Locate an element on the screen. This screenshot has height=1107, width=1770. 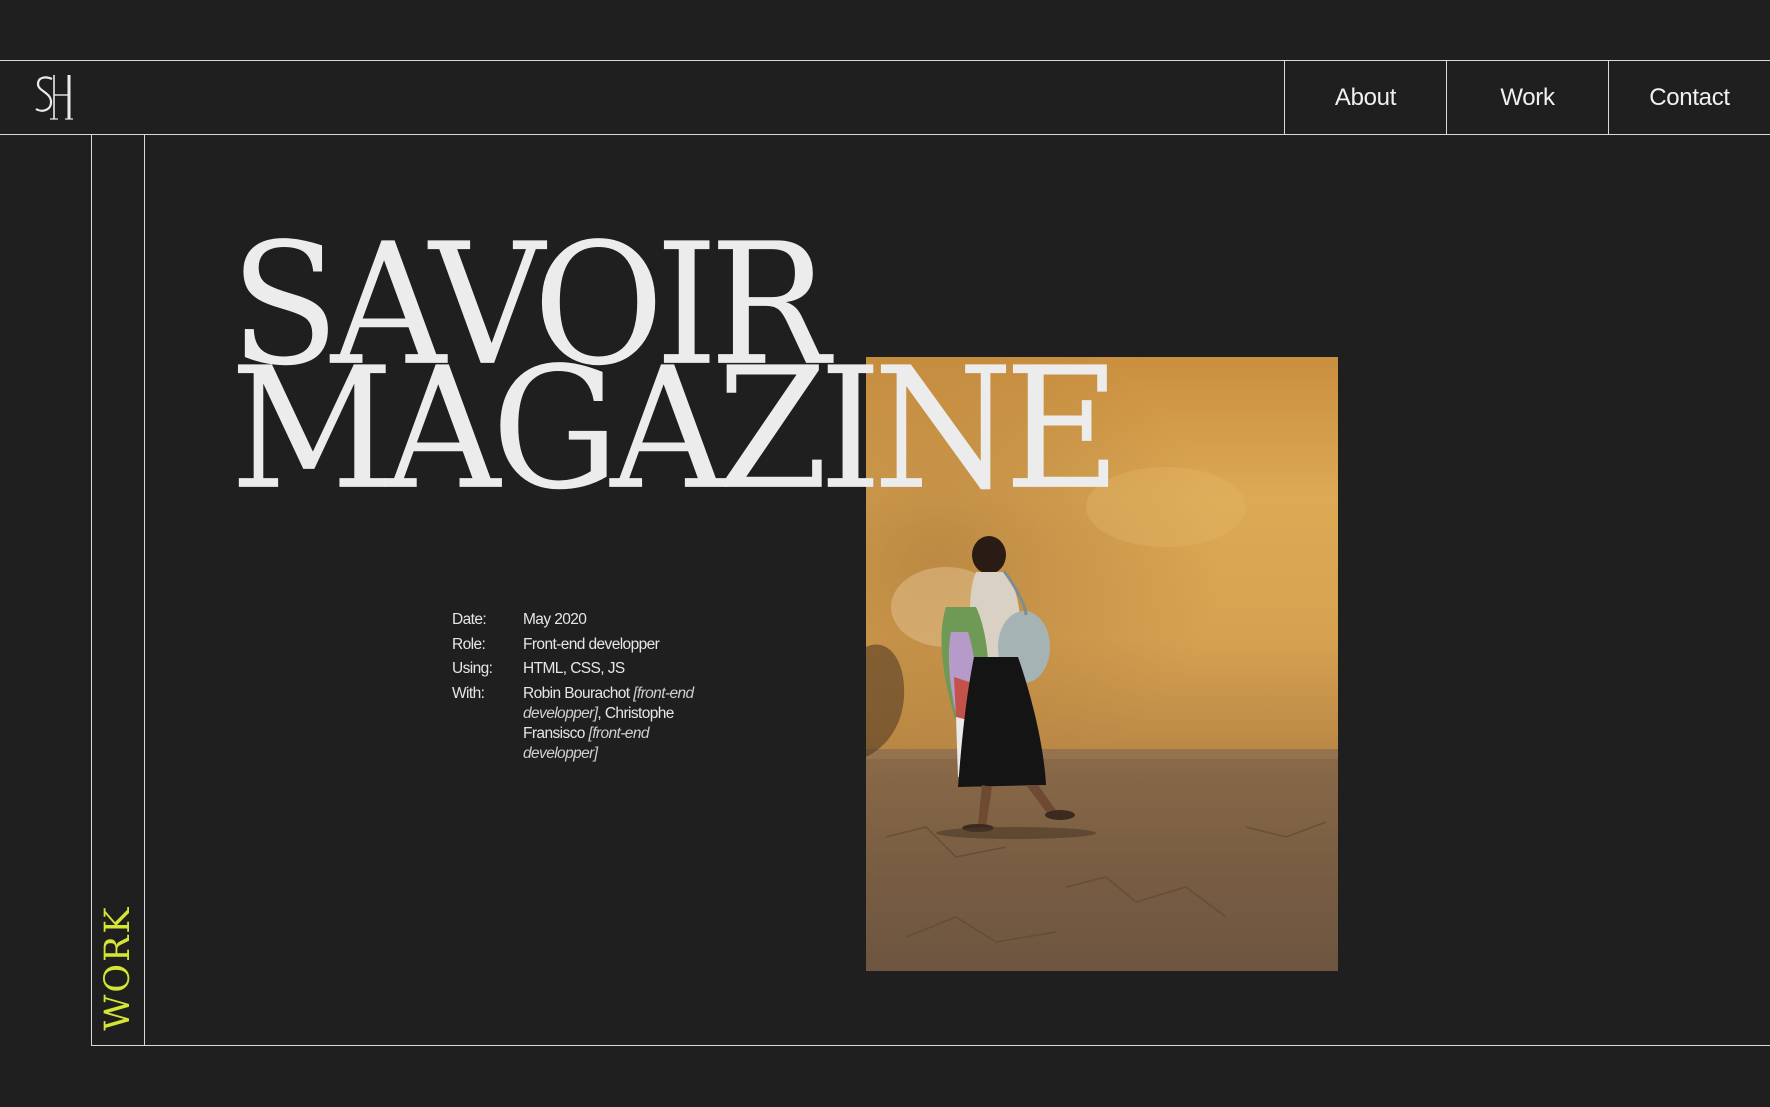
detail-row-role: Role: Front-end developper is located at coordinates (587, 645).